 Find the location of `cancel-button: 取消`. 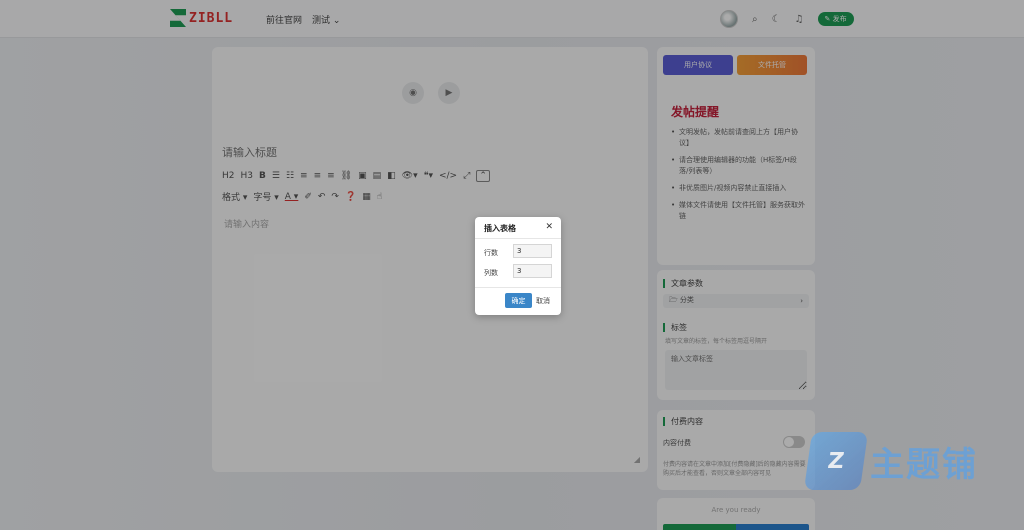

cancel-button: 取消 is located at coordinates (543, 301).